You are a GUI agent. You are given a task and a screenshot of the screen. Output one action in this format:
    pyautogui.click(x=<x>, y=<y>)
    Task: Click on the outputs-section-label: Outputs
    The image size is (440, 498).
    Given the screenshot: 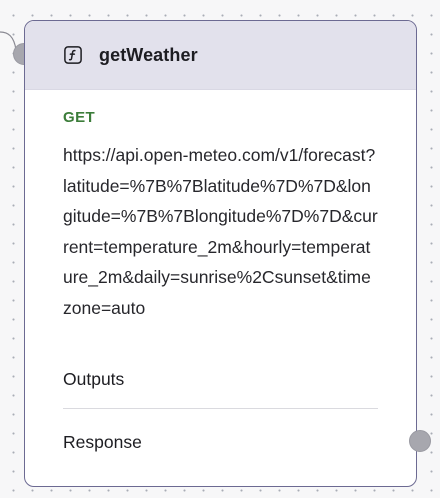 What is the action you would take?
    pyautogui.click(x=94, y=379)
    